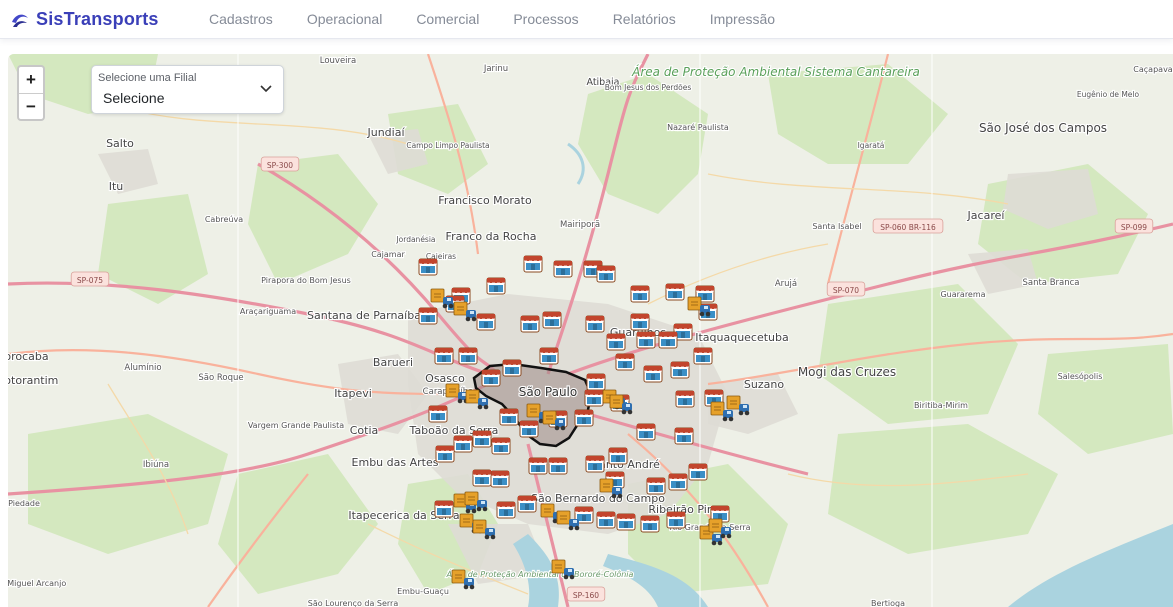 This screenshot has width=1173, height=607. What do you see at coordinates (742, 19) in the screenshot?
I see `nav-item-impressao: Impressão` at bounding box center [742, 19].